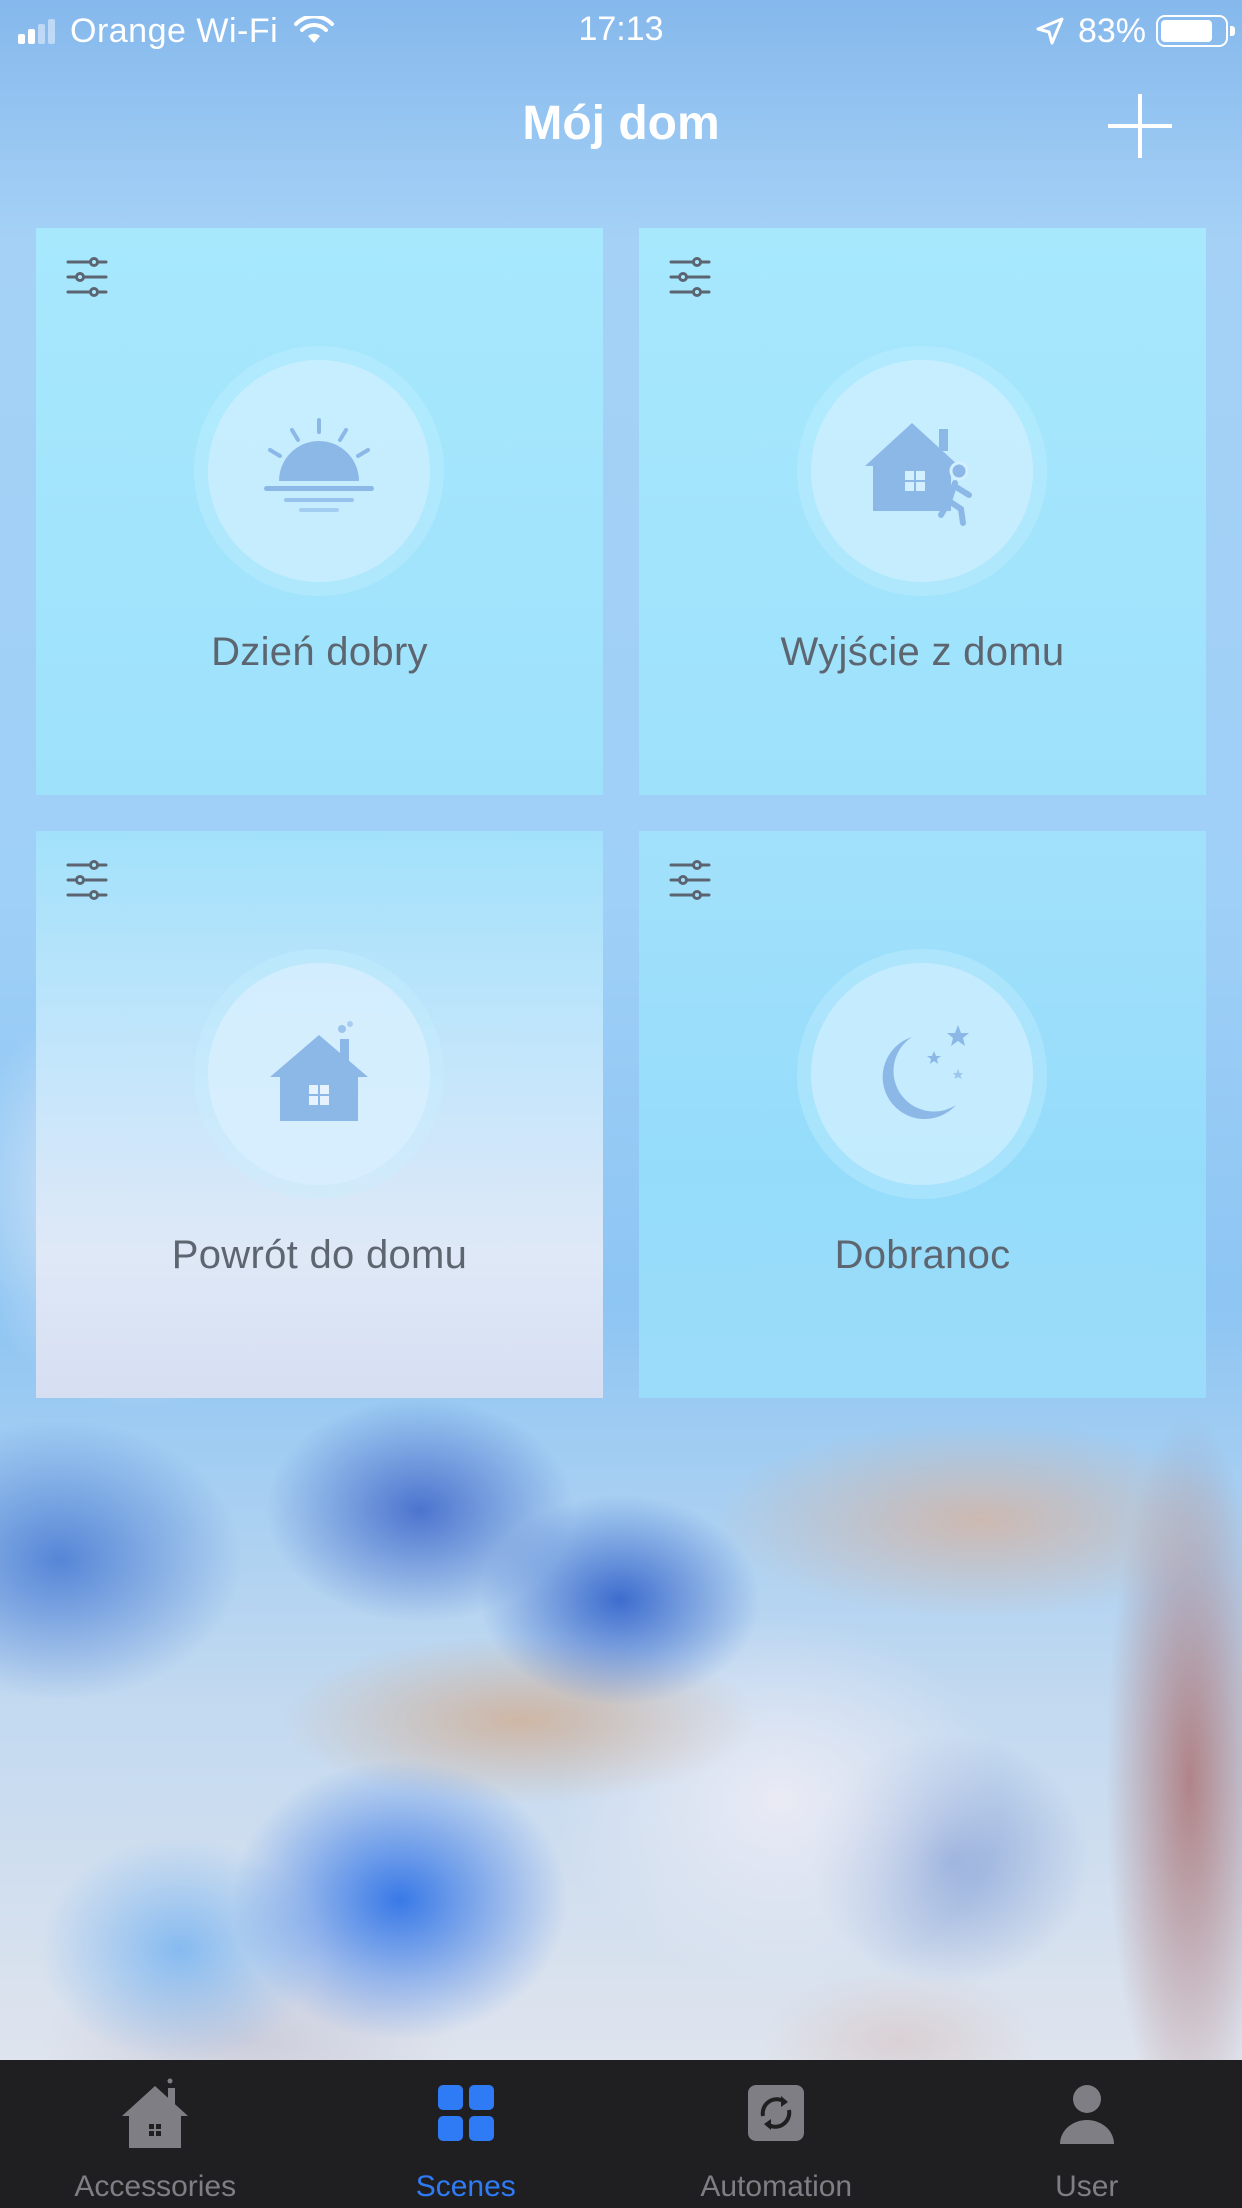  I want to click on scene-card-dzien-dobry: Dzień dobry, so click(319, 511).